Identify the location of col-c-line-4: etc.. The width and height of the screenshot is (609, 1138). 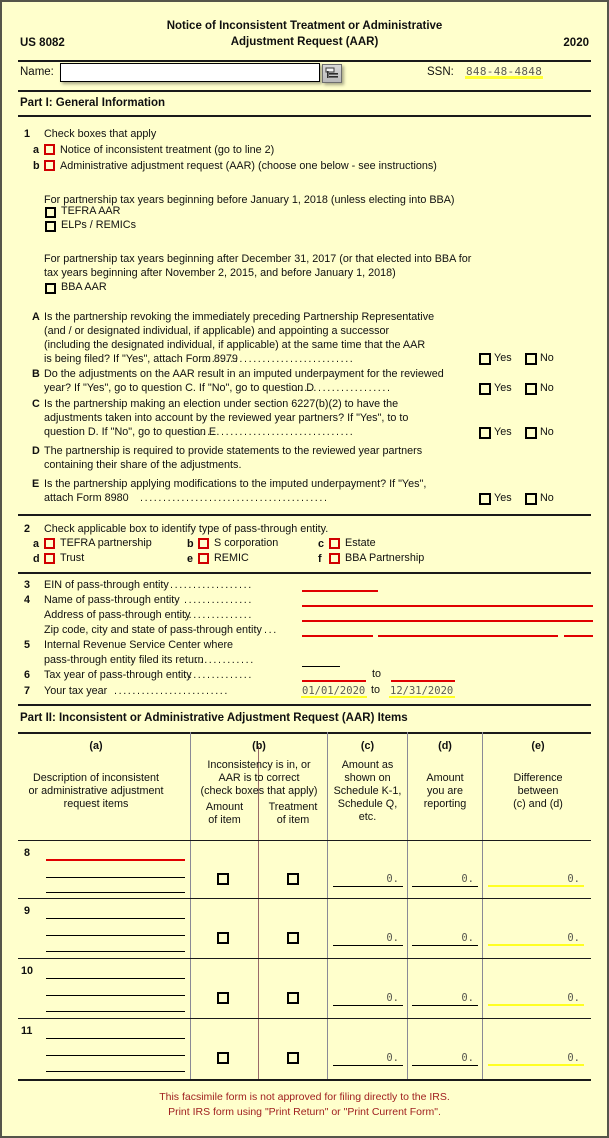
(367, 817).